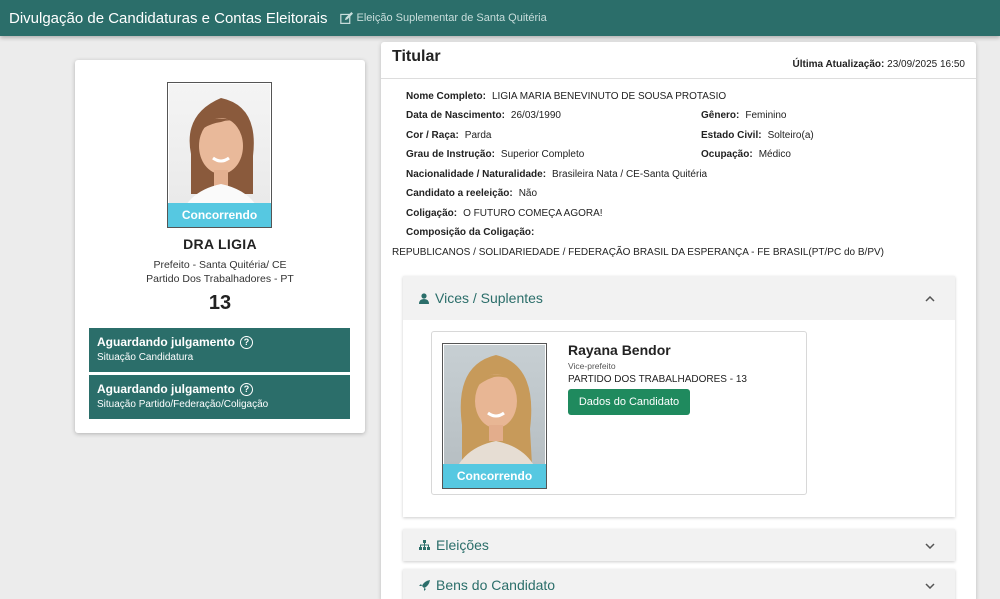  What do you see at coordinates (592, 366) in the screenshot?
I see `vice-role: Vice-prefeito` at bounding box center [592, 366].